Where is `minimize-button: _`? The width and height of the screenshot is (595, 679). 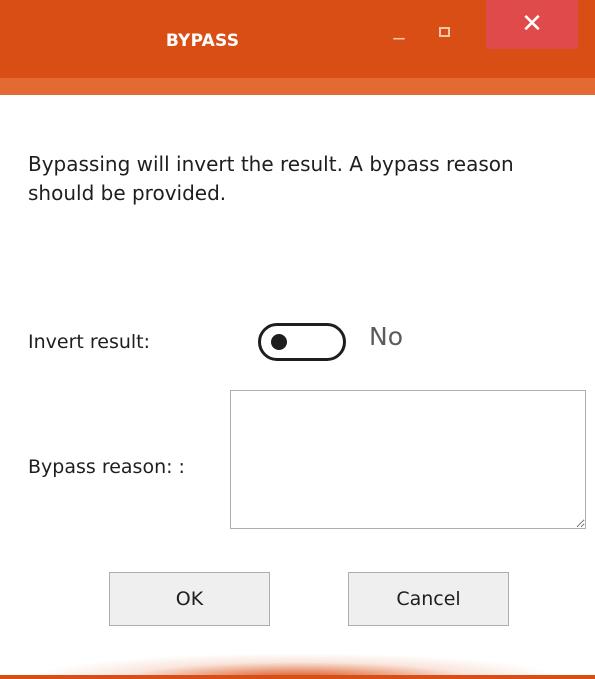
minimize-button: _ is located at coordinates (399, 29).